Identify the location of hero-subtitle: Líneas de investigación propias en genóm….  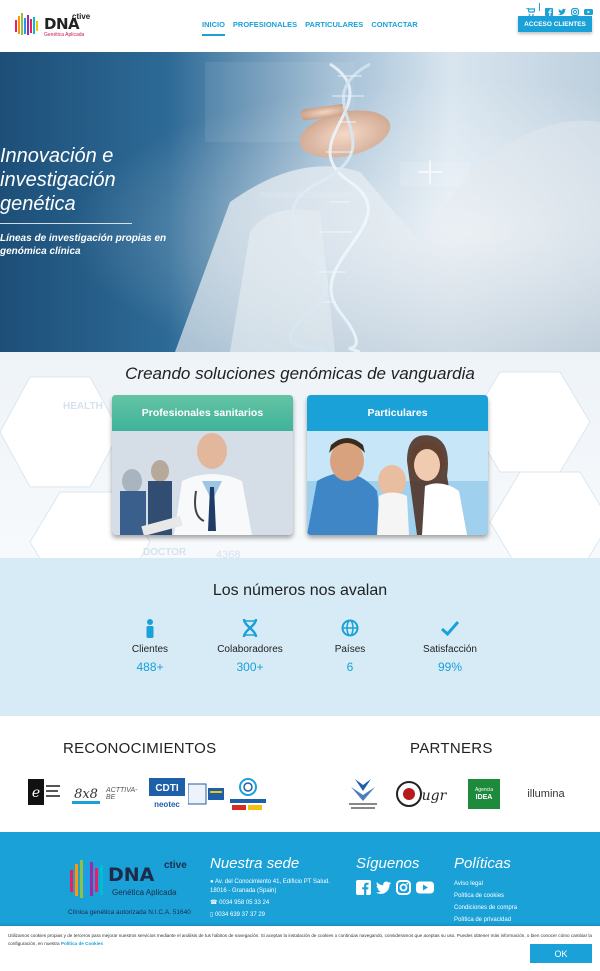
(83, 245).